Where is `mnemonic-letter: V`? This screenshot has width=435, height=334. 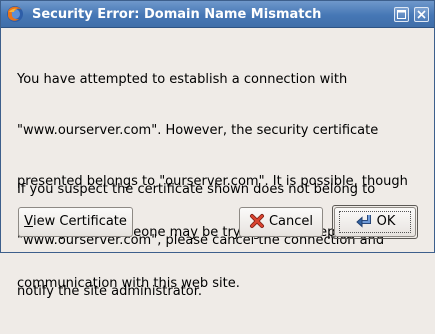 mnemonic-letter: V is located at coordinates (28, 221).